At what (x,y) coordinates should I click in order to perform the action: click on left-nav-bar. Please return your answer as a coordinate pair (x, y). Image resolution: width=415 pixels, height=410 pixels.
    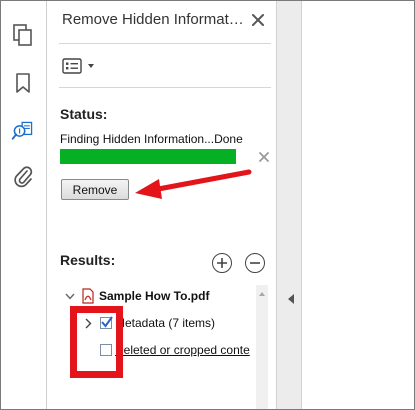
    Looking at the image, I should click on (24, 205).